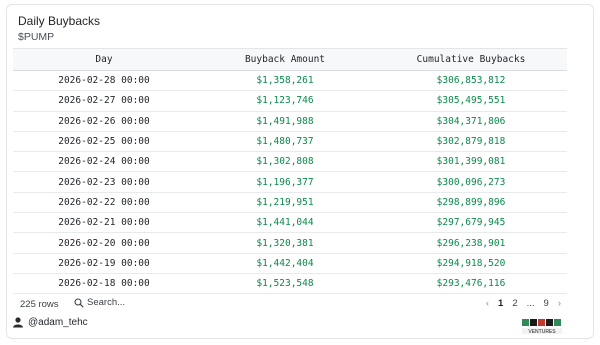  I want to click on cell-amount: $1,358,261, so click(285, 81).